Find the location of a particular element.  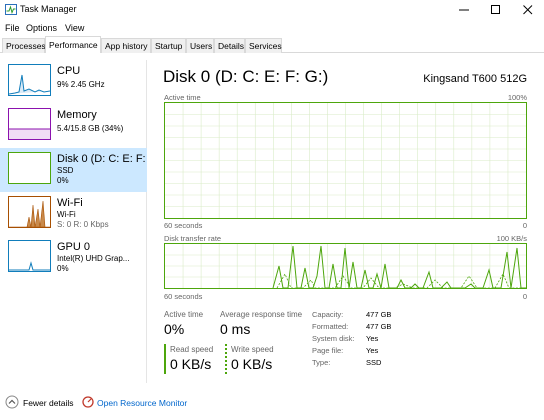

read-speed-value: 0 KB/s is located at coordinates (191, 364).